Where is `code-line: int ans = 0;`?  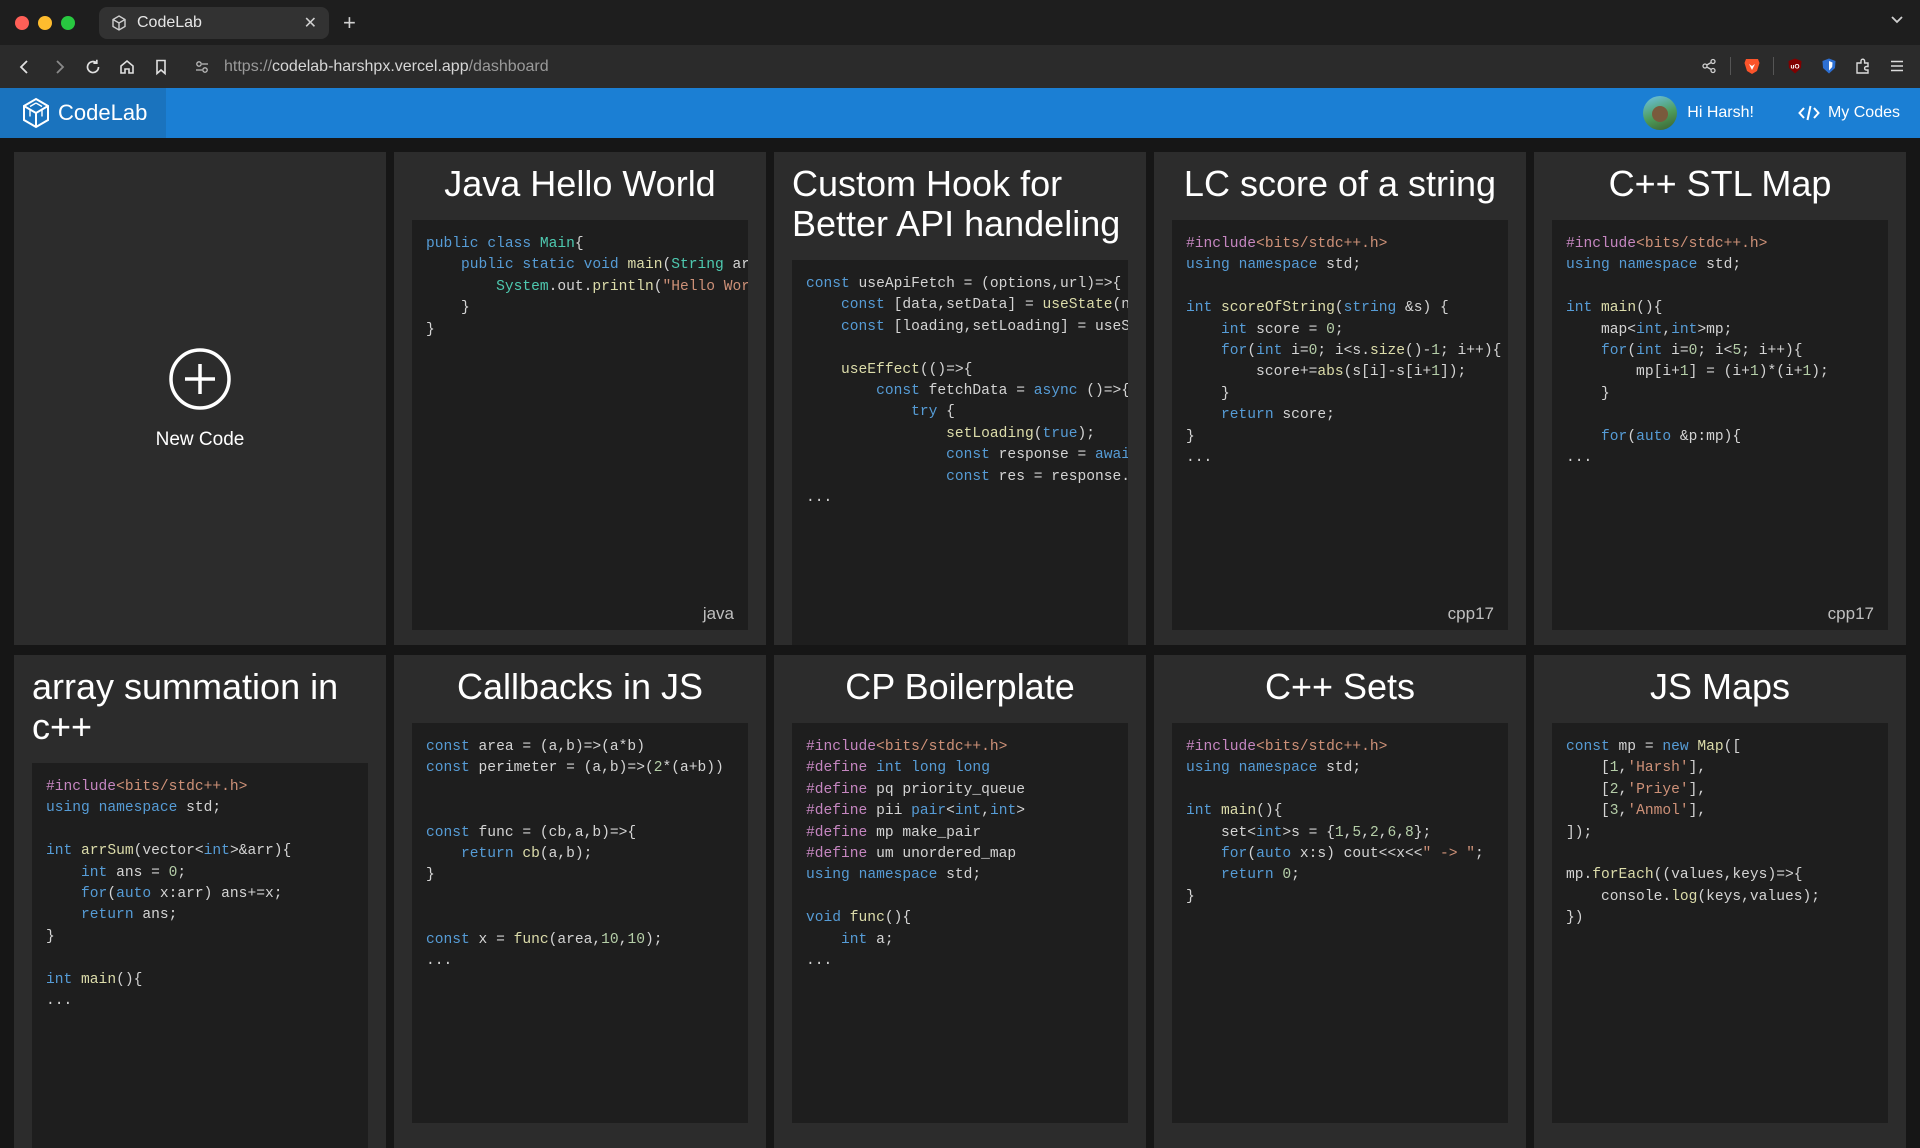
code-line: int ans = 0; is located at coordinates (134, 872).